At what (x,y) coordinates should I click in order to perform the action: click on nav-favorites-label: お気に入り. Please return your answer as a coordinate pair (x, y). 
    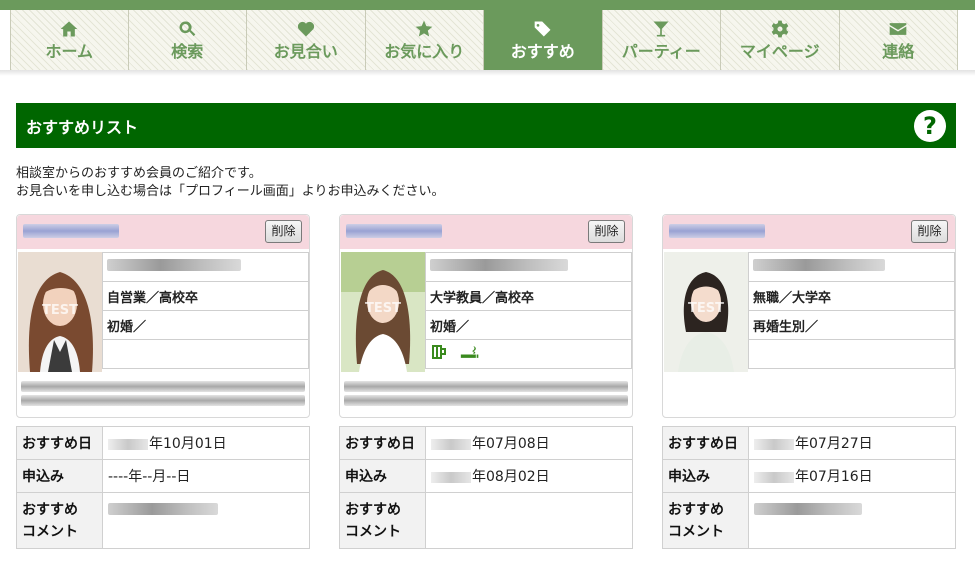
    Looking at the image, I should click on (424, 51).